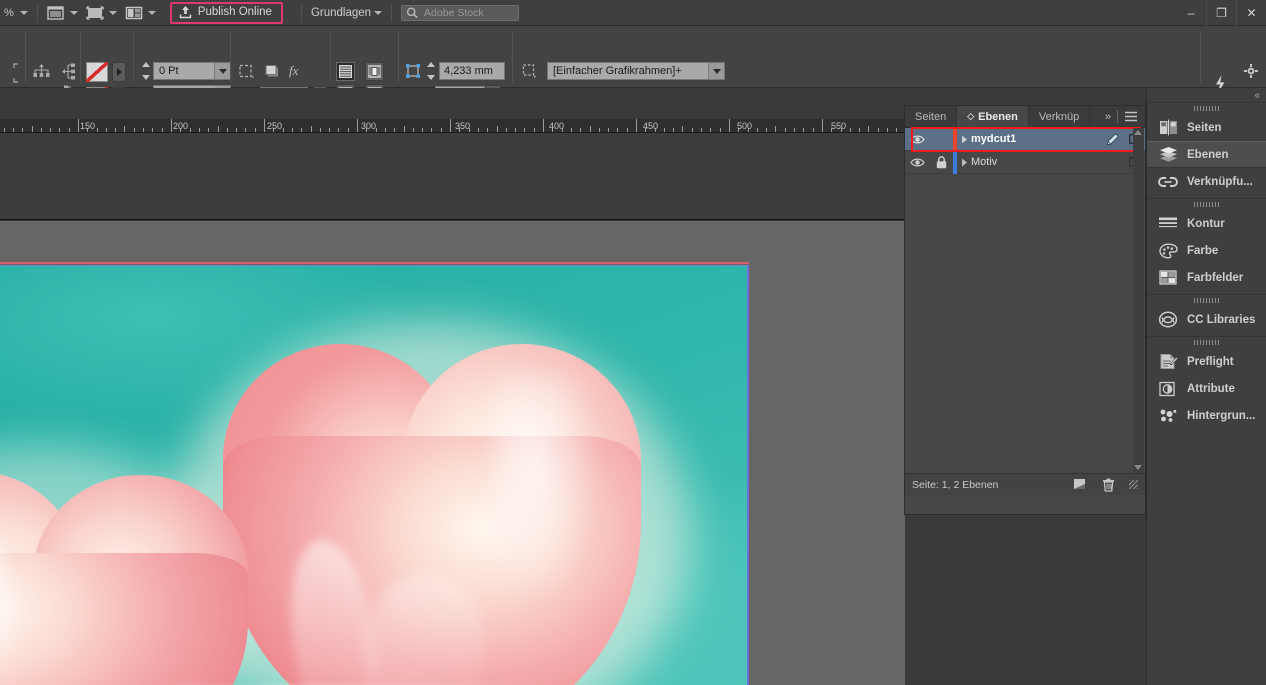 The width and height of the screenshot is (1266, 685). I want to click on zoom-level-control: %, so click(16, 13).